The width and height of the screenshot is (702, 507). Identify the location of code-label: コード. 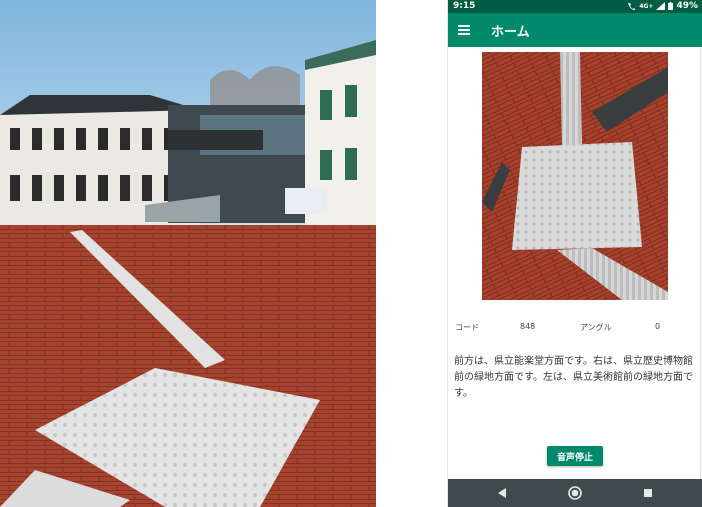
(467, 327).